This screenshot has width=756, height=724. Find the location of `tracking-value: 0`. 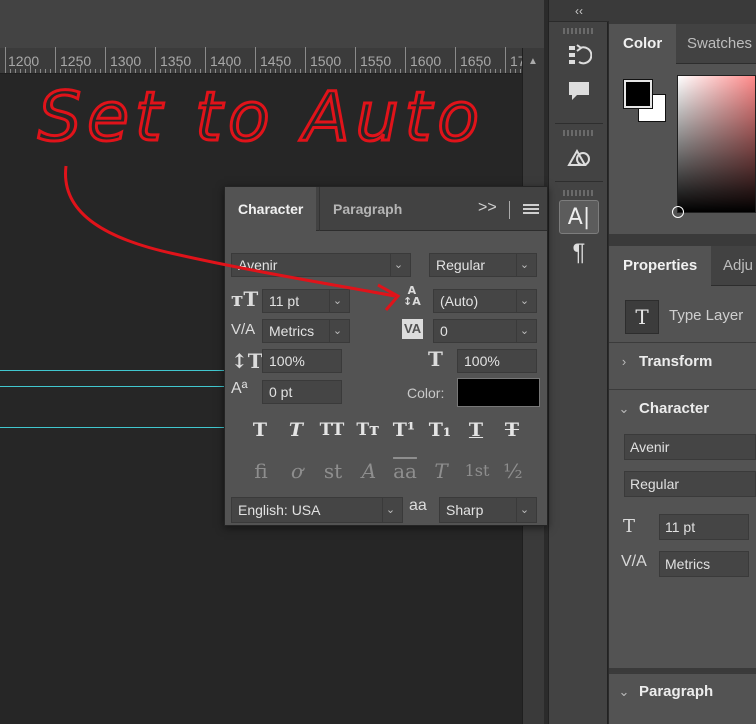

tracking-value: 0 is located at coordinates (444, 331).